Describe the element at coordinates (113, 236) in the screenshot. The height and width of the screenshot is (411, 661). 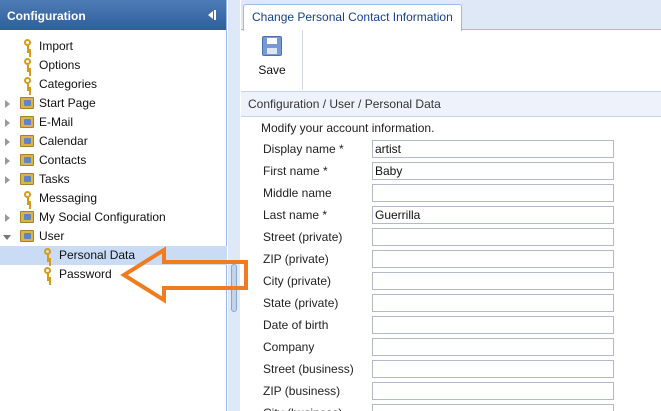
I see `tree-item-user: User` at that location.